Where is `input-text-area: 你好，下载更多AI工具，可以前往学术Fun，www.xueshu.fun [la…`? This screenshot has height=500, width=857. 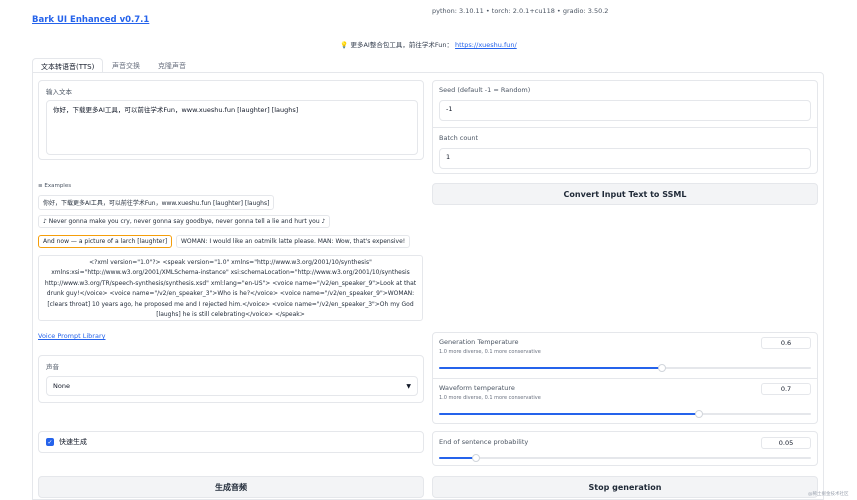 input-text-area: 你好，下载更多AI工具，可以前往学术Fun，www.xueshu.fun [la… is located at coordinates (232, 127).